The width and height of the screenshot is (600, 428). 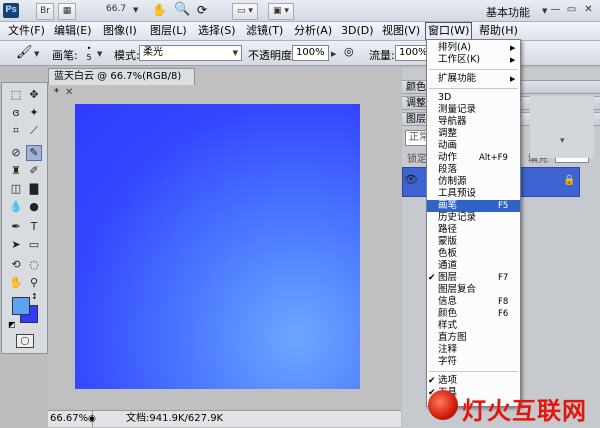 I want to click on workspace-dropdown-icon: ▼, so click(x=544, y=11).